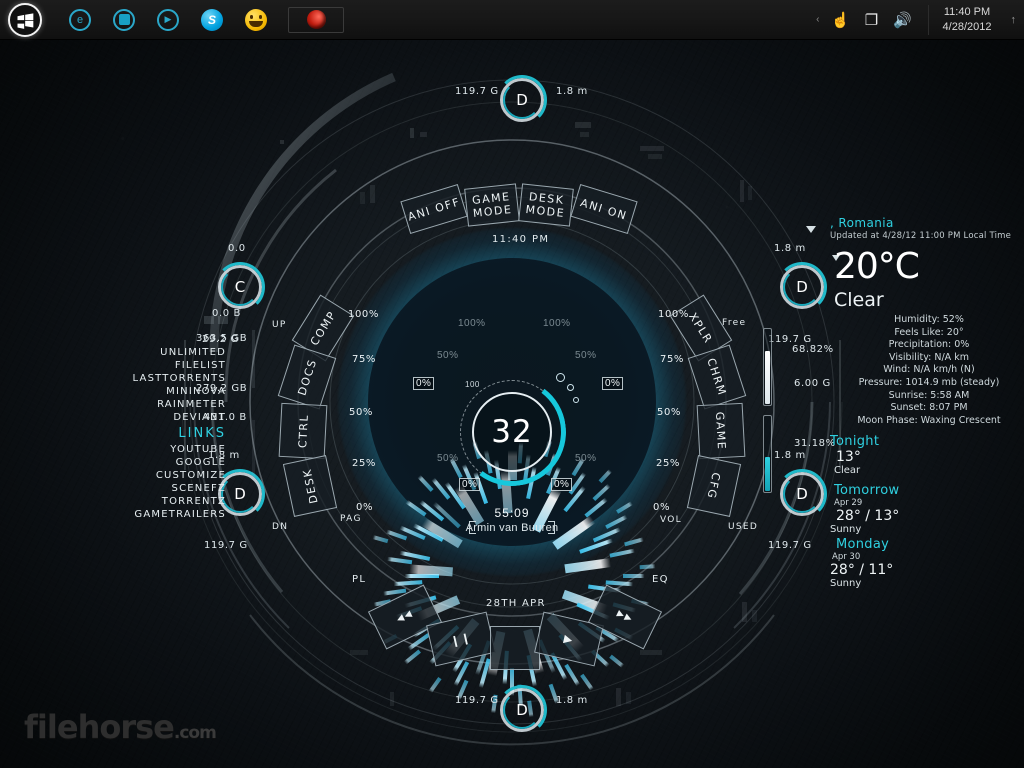 This screenshot has height=768, width=1024. Describe the element at coordinates (929, 319) in the screenshot. I see `weather-humidity: Humidity: 52%` at that location.